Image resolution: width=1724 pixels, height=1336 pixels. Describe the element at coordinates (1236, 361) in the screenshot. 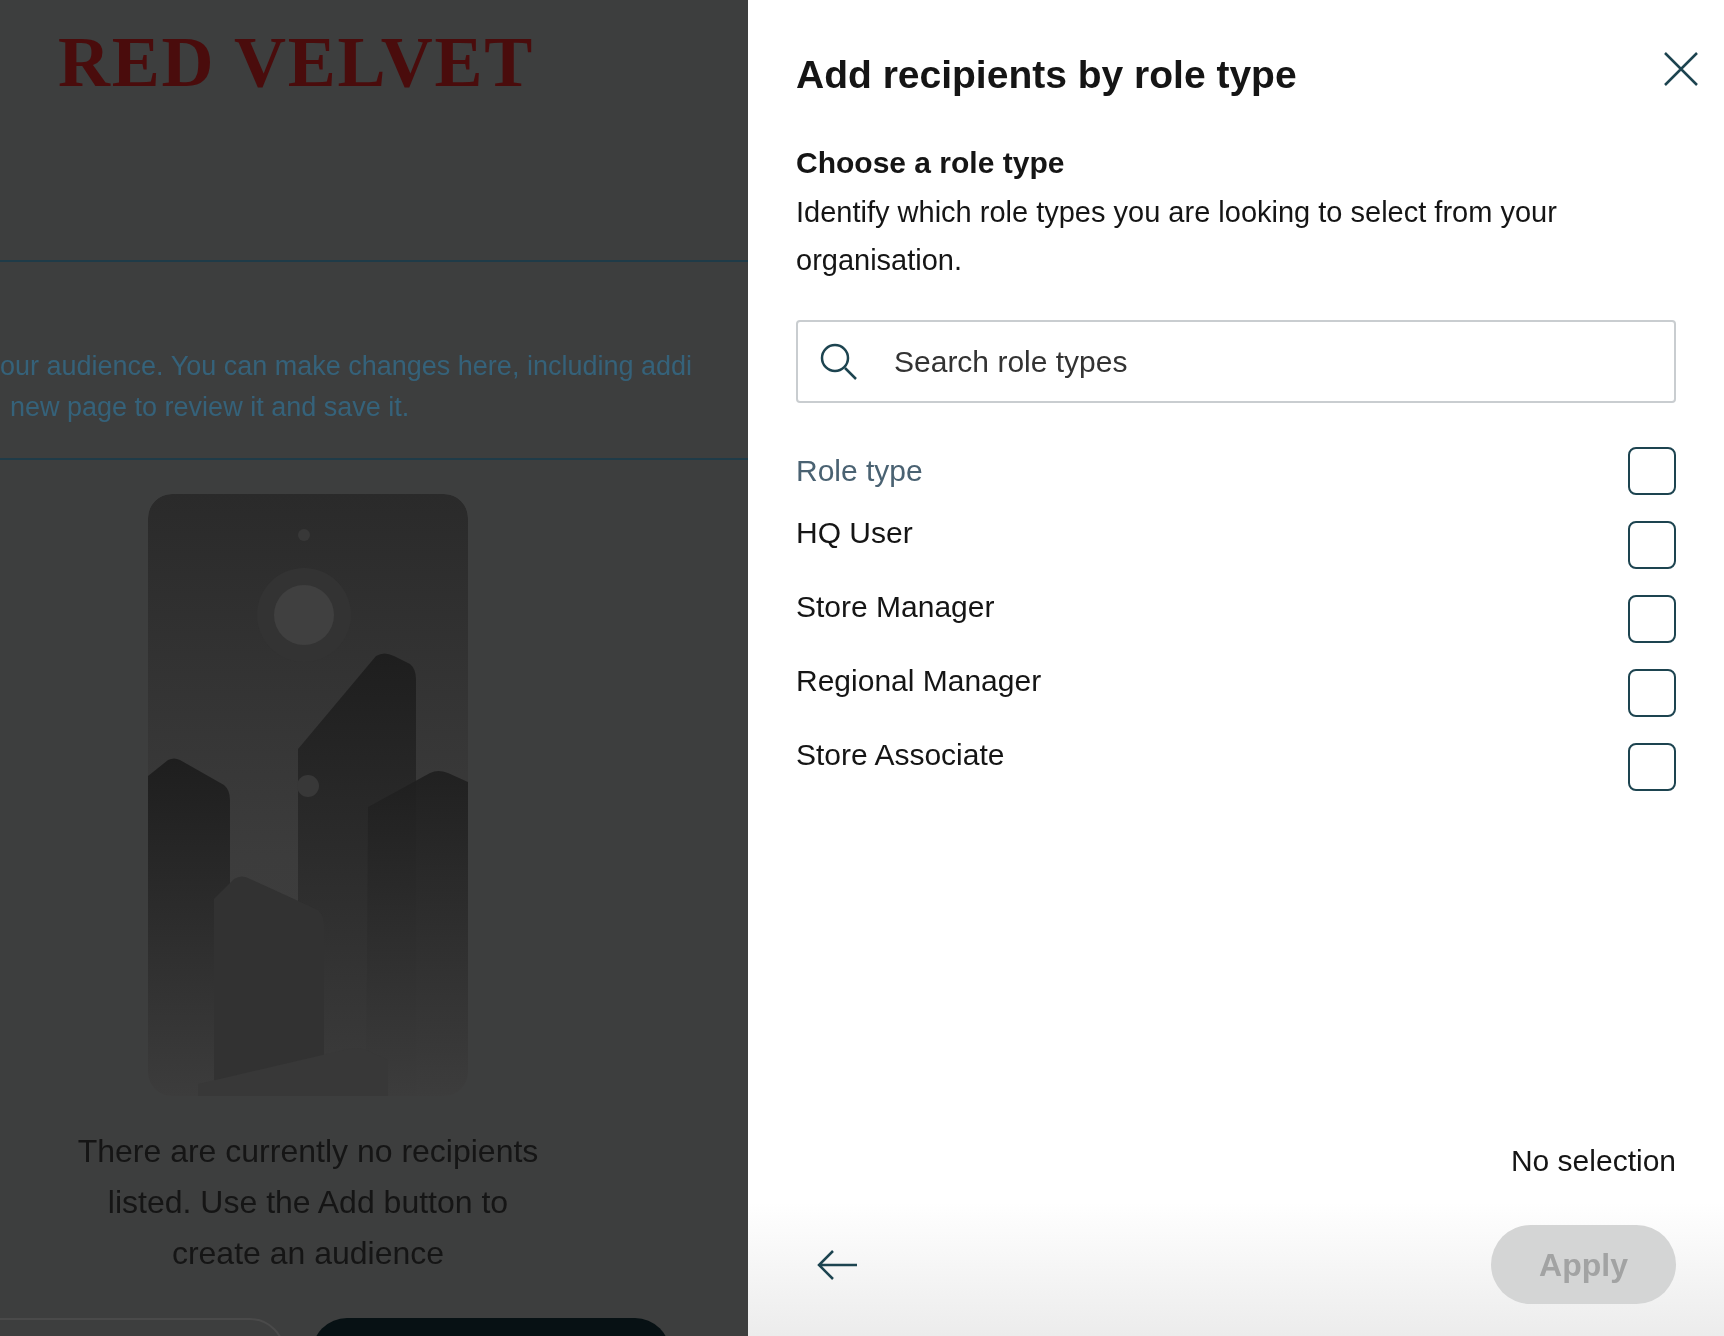

I see `search-field: Search role types` at that location.